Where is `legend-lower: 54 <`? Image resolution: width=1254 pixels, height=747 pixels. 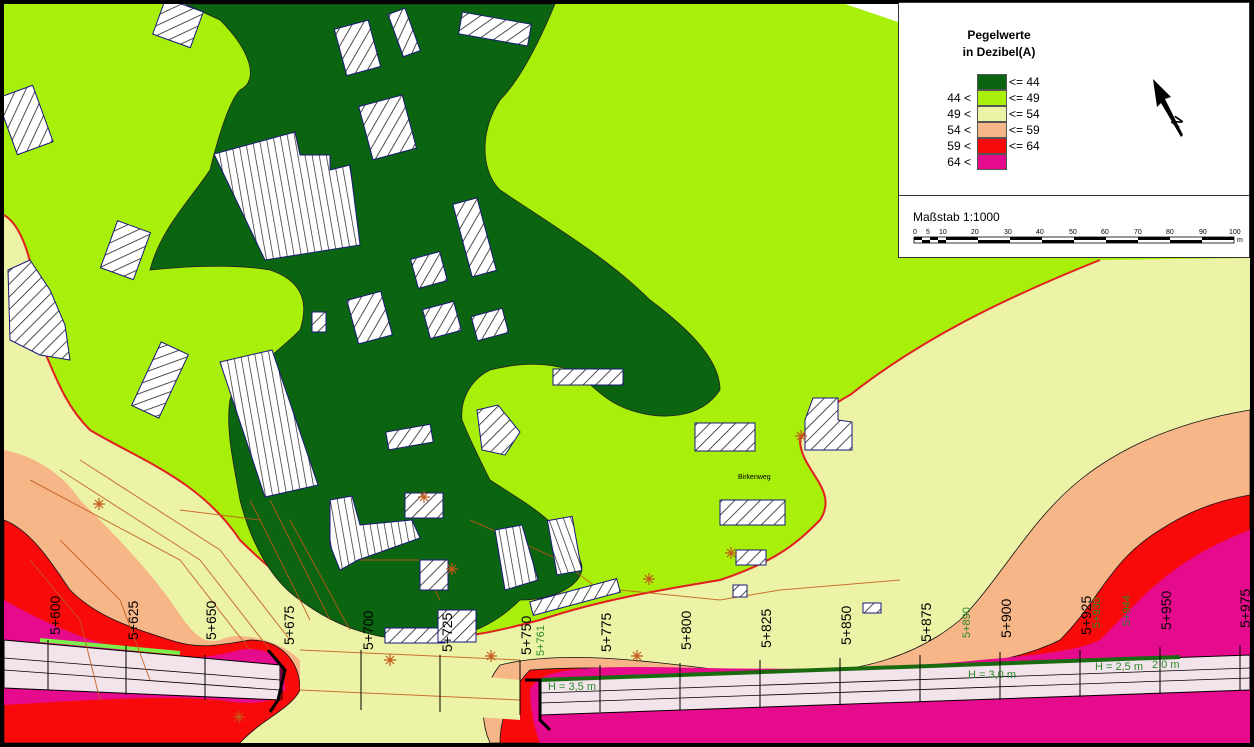 legend-lower: 54 < is located at coordinates (959, 130).